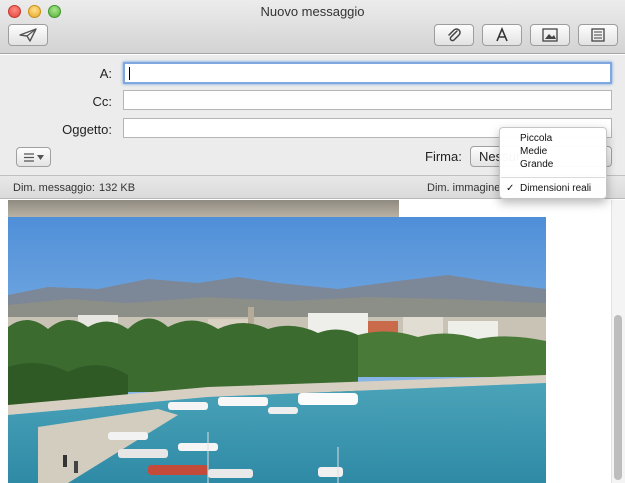 This screenshot has width=625, height=483. I want to click on photo-browser-icon, so click(550, 35).